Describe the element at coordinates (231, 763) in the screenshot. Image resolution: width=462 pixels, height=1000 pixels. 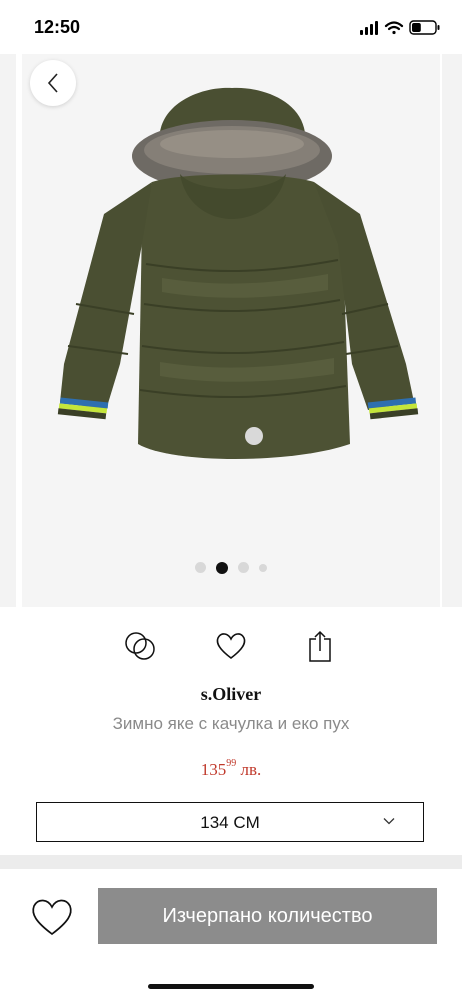
I see `price-cents: 99` at that location.